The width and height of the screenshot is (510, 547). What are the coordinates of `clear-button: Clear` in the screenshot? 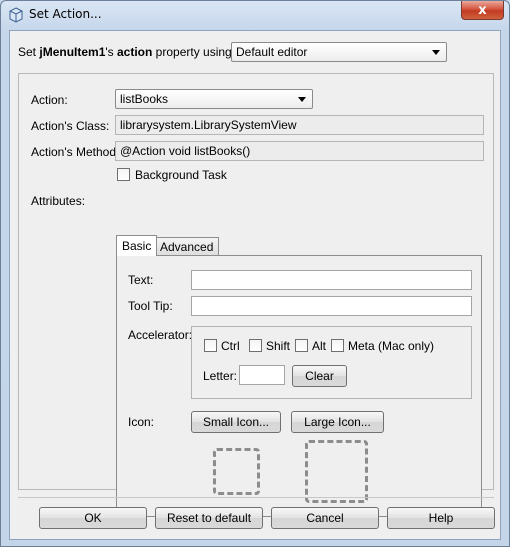 It's located at (319, 376).